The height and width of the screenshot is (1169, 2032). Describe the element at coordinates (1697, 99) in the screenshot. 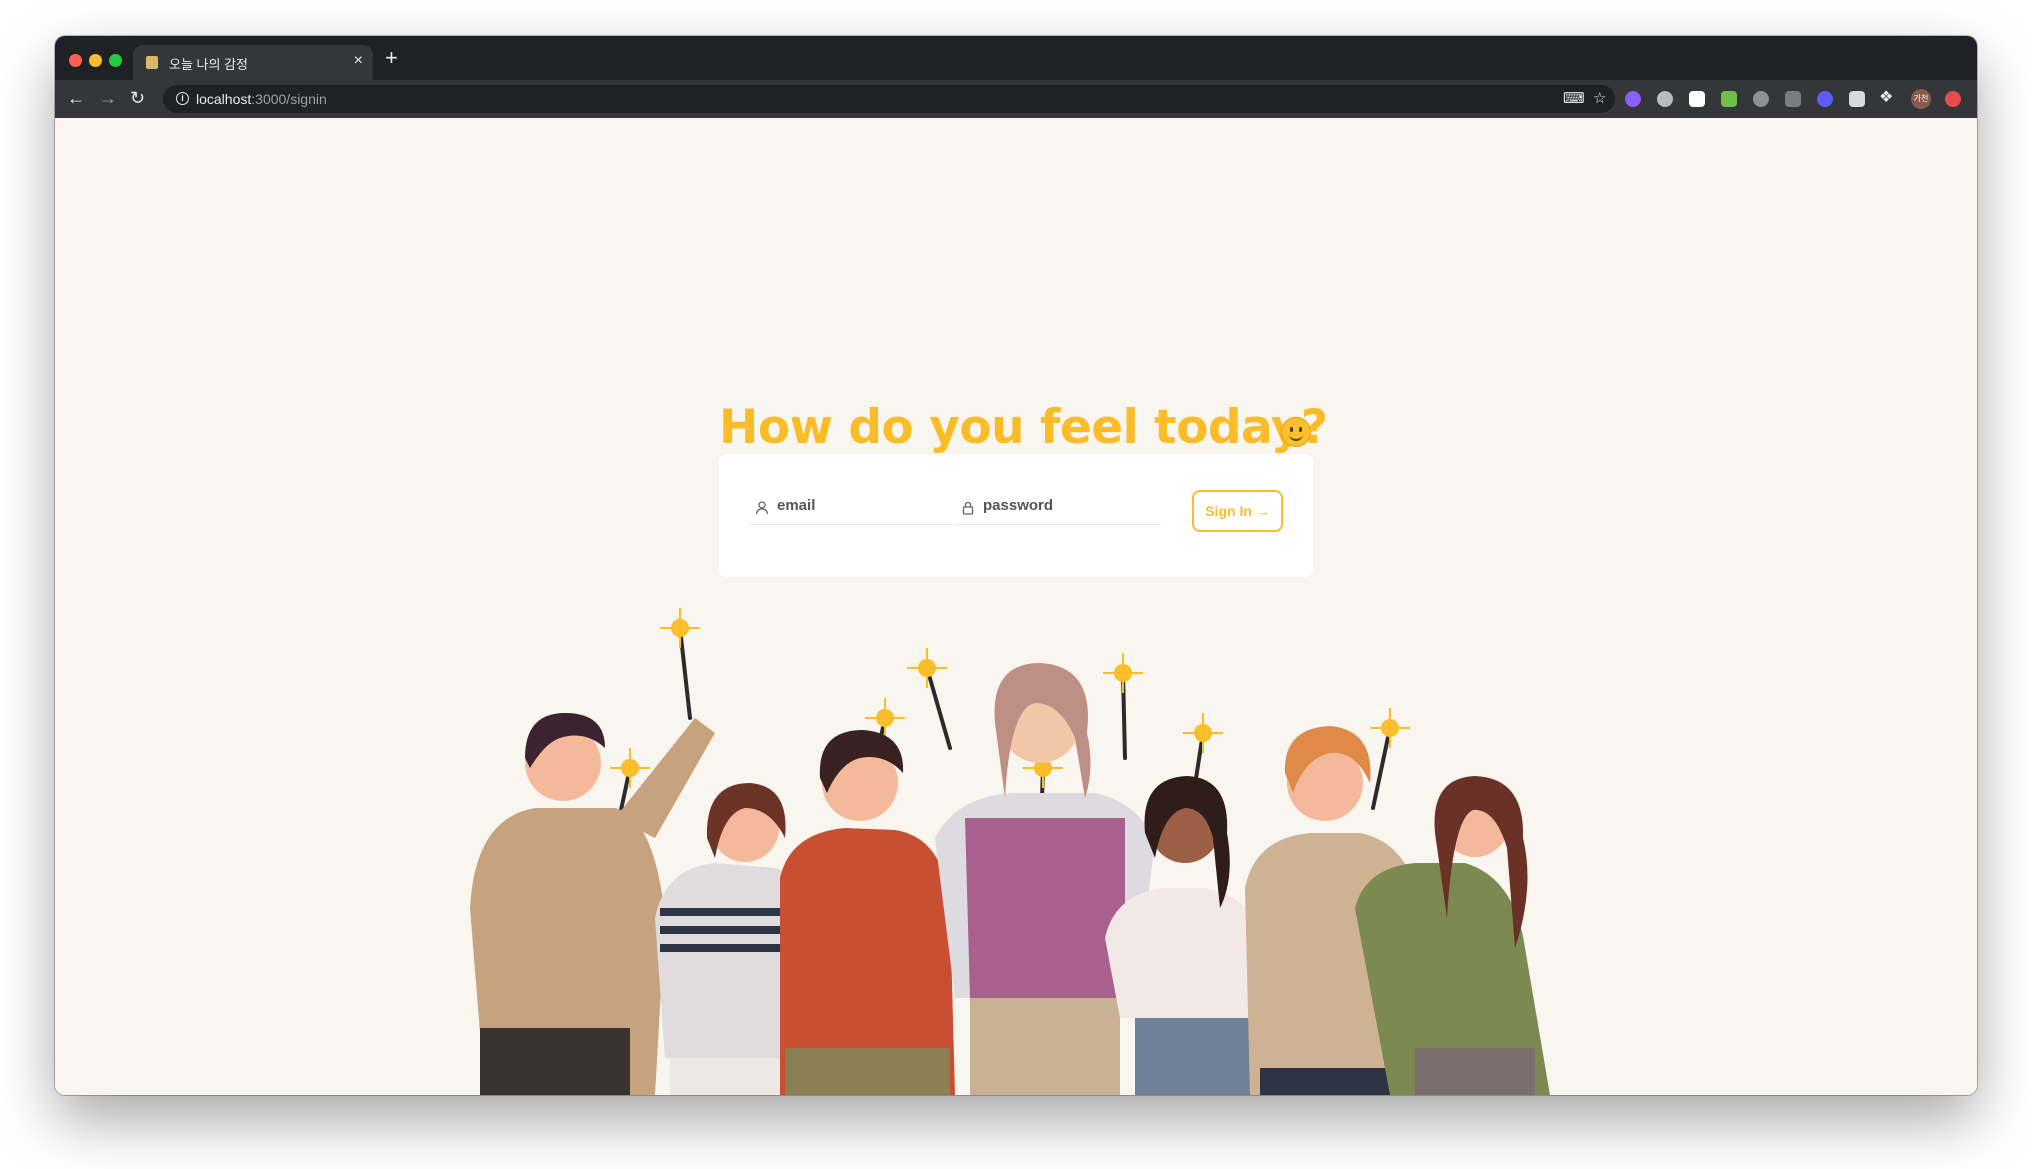

I see `notion-icon` at that location.